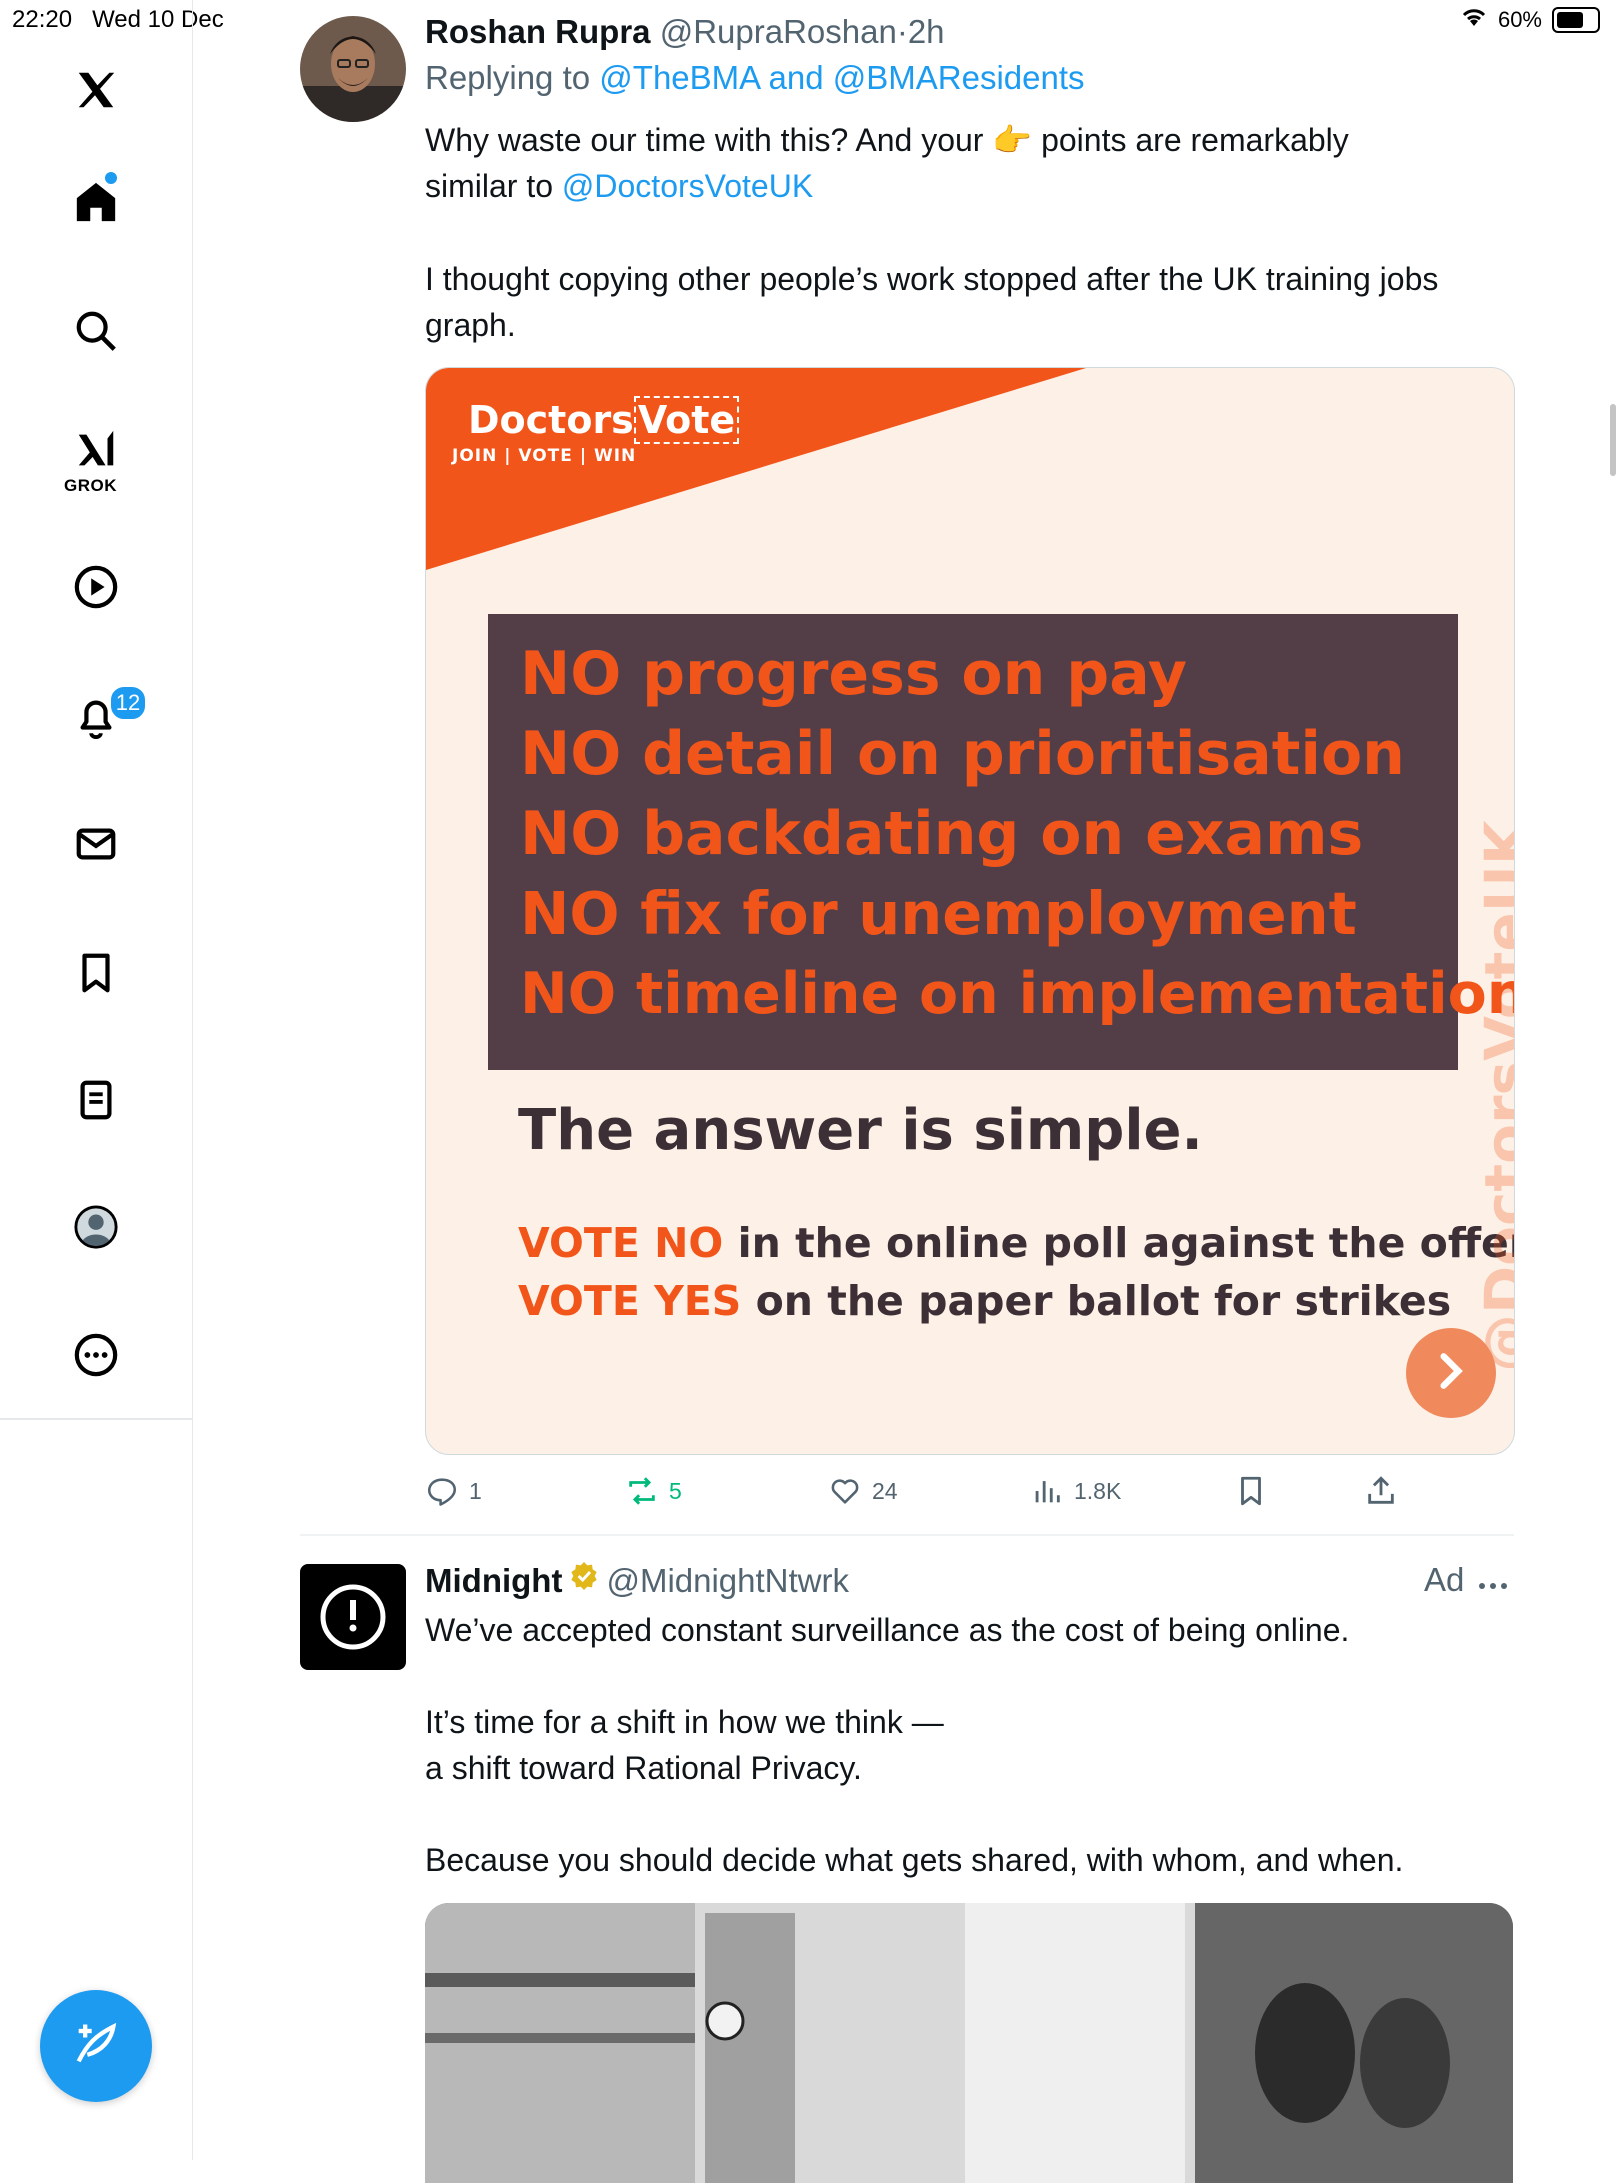 Image resolution: width=1620 pixels, height=2183 pixels. I want to click on midnight-logo-icon, so click(353, 1617).